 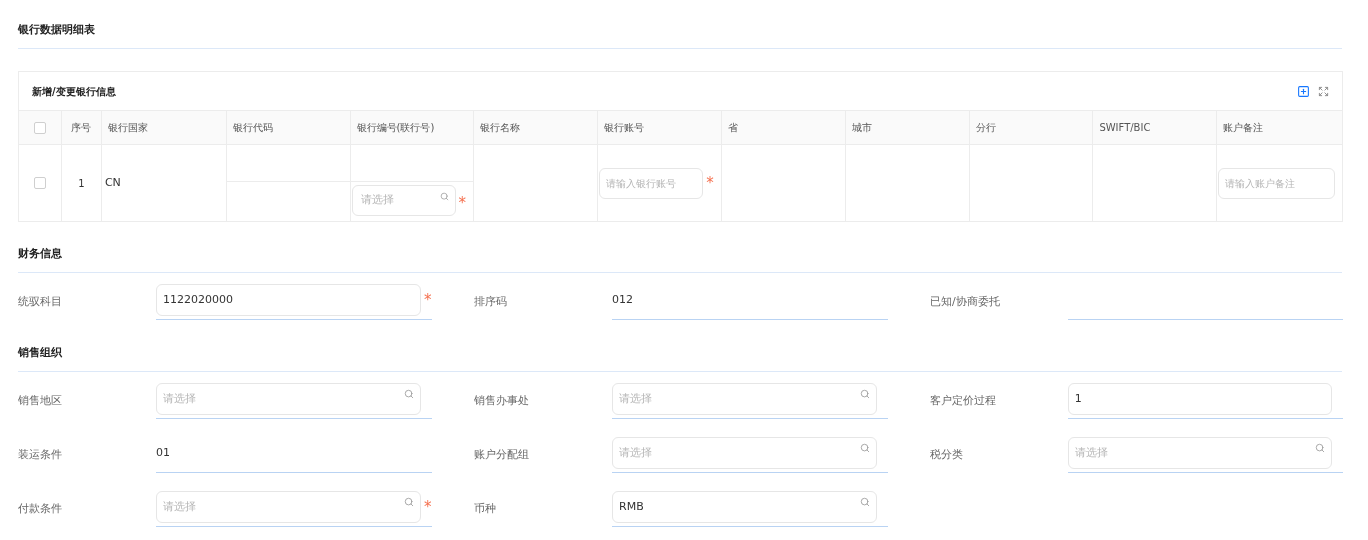 I want to click on column-header: 银行代码, so click(x=252, y=128).